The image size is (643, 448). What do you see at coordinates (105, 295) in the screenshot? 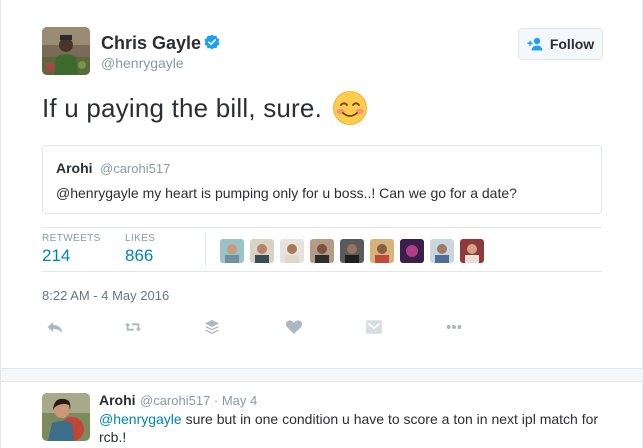
I see `tweet-timestamp: 8:22 AM - 4 May 2016` at bounding box center [105, 295].